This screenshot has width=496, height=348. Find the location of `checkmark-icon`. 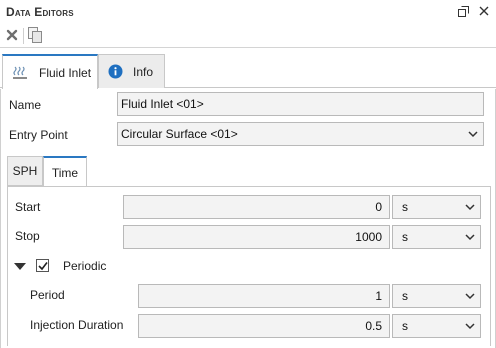

checkmark-icon is located at coordinates (42, 265).